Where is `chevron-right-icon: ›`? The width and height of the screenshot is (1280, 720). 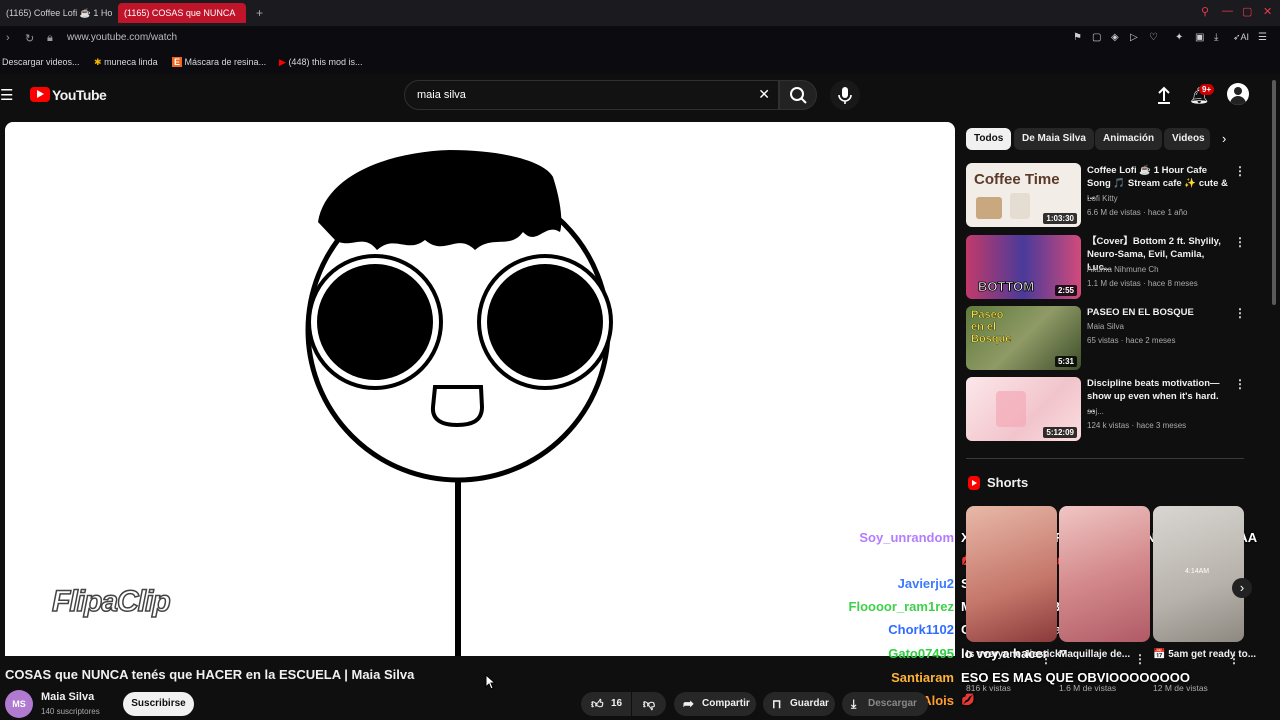 chevron-right-icon: › is located at coordinates (1224, 138).